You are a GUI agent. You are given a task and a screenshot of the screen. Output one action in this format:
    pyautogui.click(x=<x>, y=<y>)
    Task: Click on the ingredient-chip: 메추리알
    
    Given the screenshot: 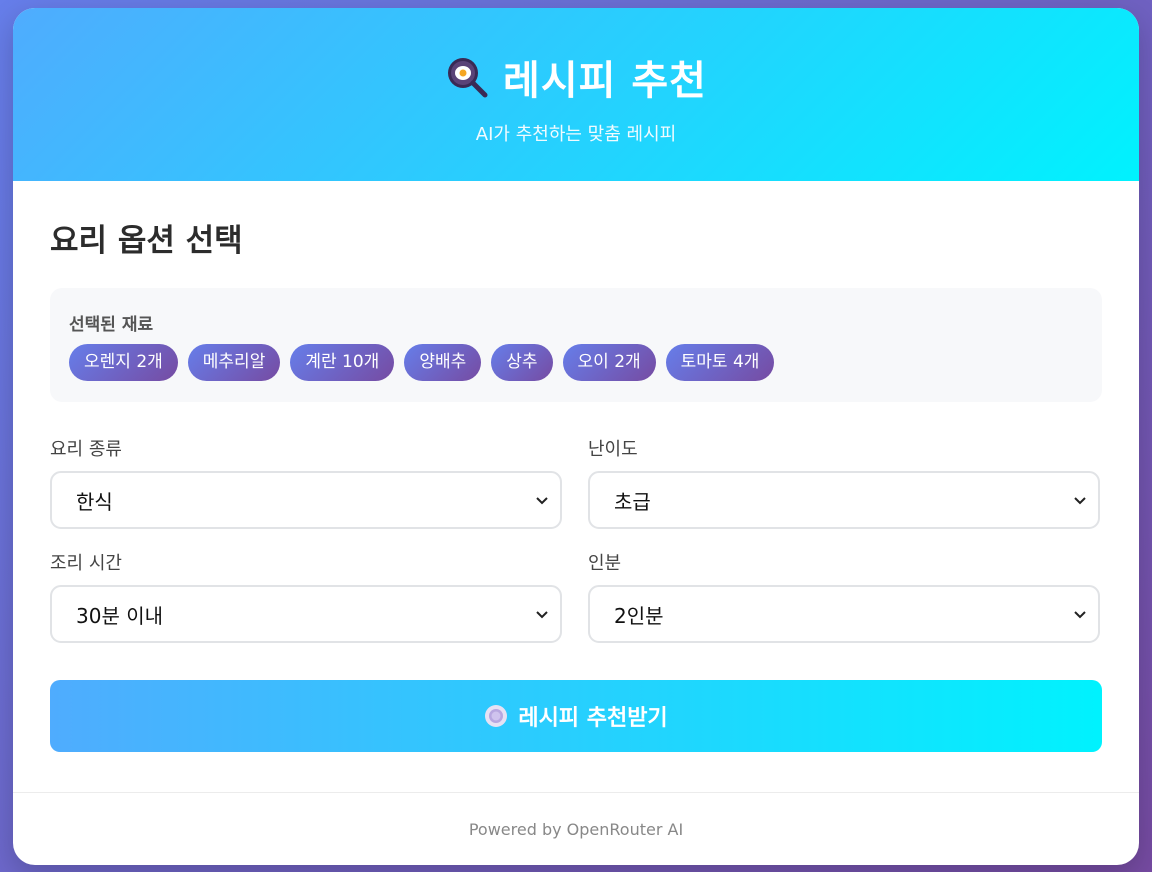 What is the action you would take?
    pyautogui.click(x=234, y=362)
    